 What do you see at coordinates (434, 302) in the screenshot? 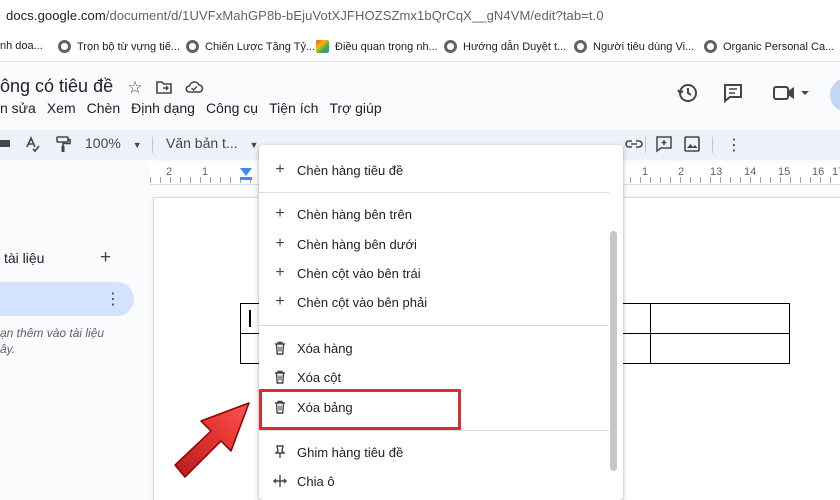
I see `menu-item-insert-column-right: + Chèn cột vào bên phải` at bounding box center [434, 302].